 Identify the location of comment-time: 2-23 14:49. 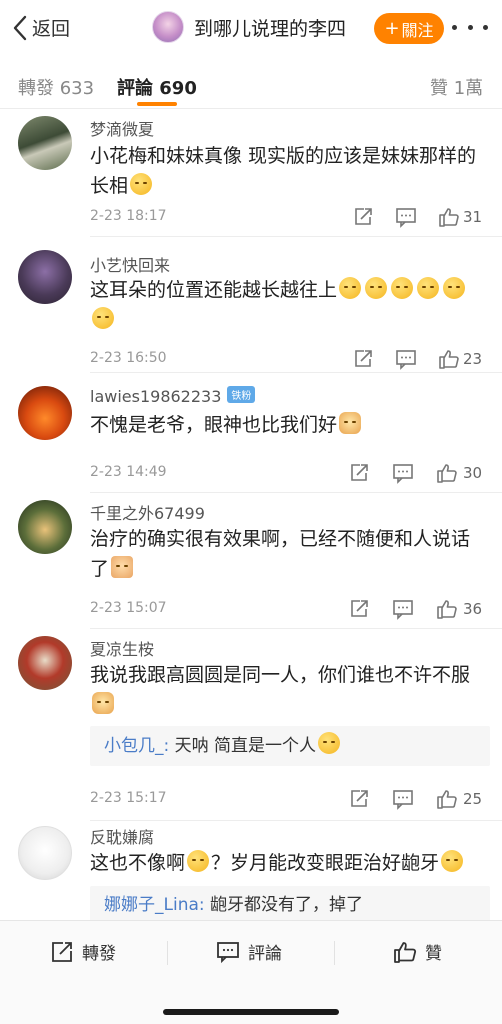
(128, 472).